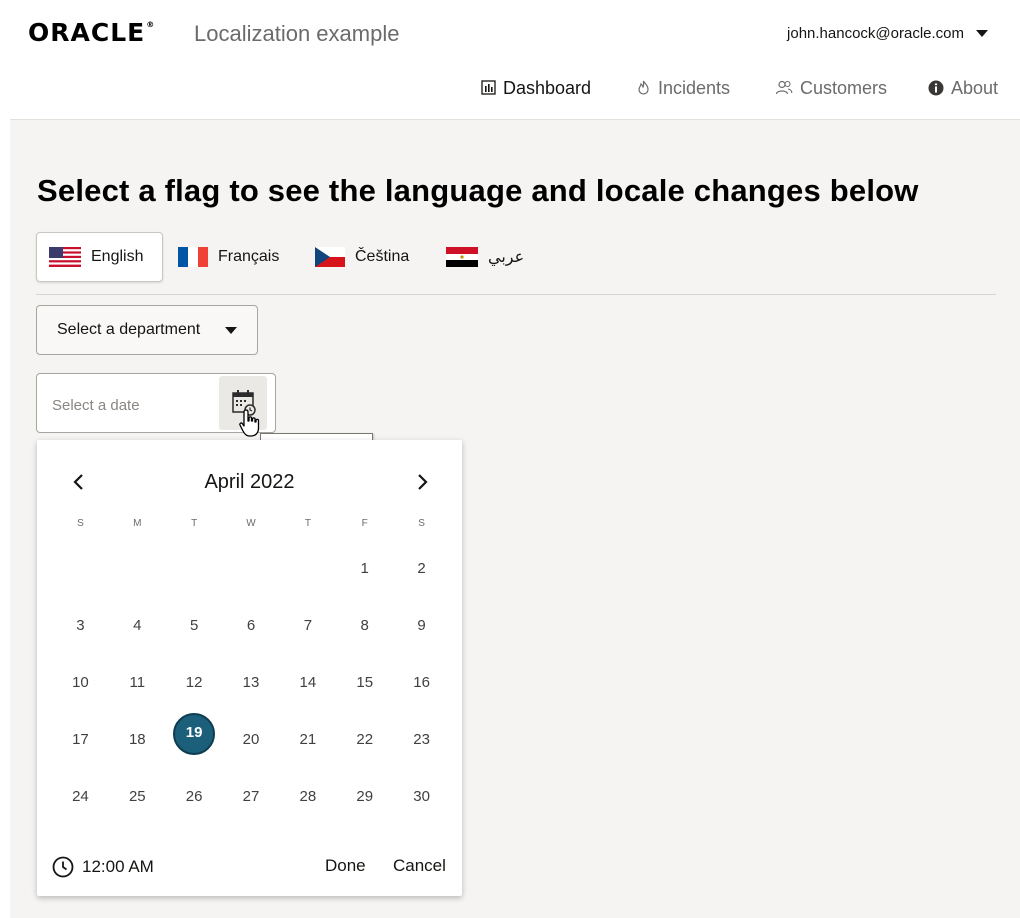 This screenshot has width=1020, height=918. I want to click on calendar-week-row: 10 11 12 13 14 15 16, so click(251, 682).